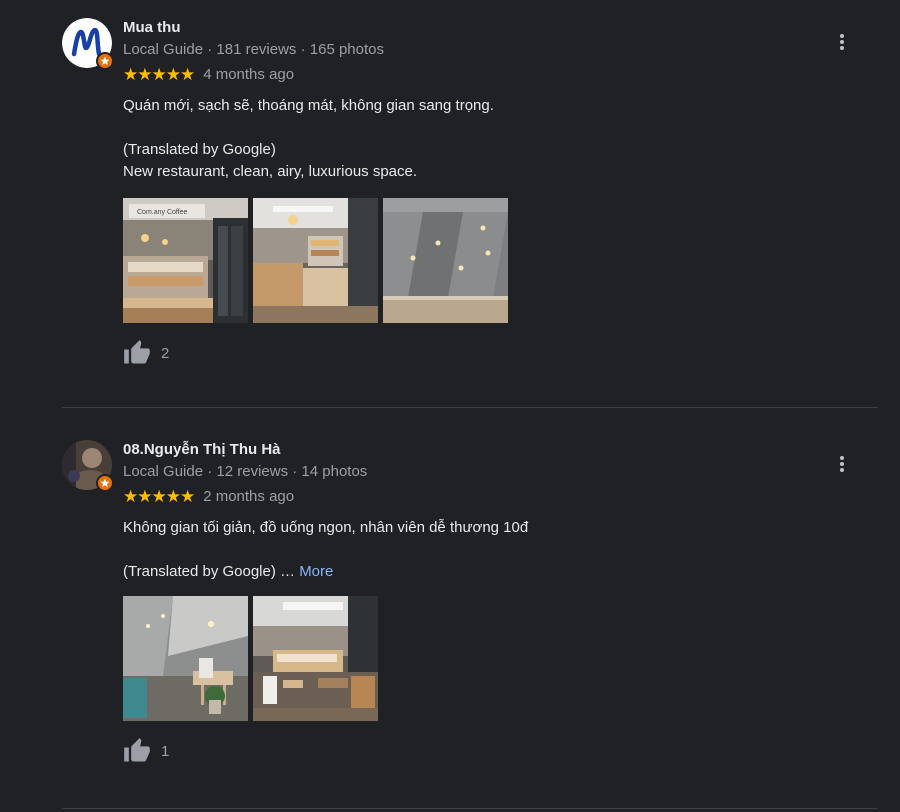  Describe the element at coordinates (199, 149) in the screenshot. I see `translated-label: (Translated by Google)` at that location.